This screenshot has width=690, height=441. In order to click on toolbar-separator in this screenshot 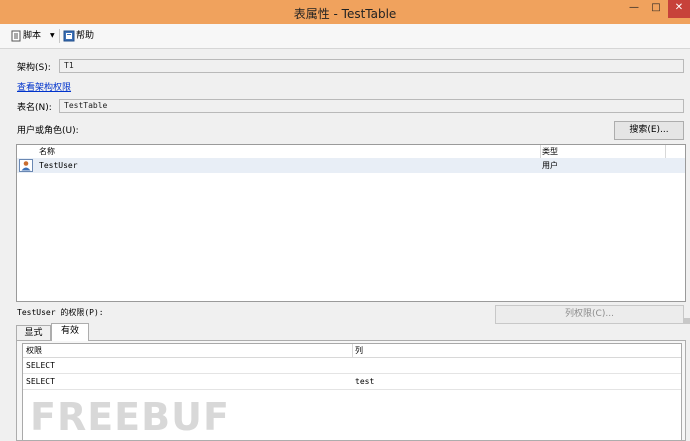, I will do `click(59, 36)`.